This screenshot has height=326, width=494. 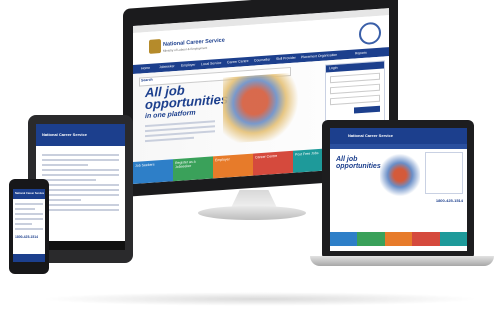 I want to click on tile-employer: Employer, so click(x=233, y=166).